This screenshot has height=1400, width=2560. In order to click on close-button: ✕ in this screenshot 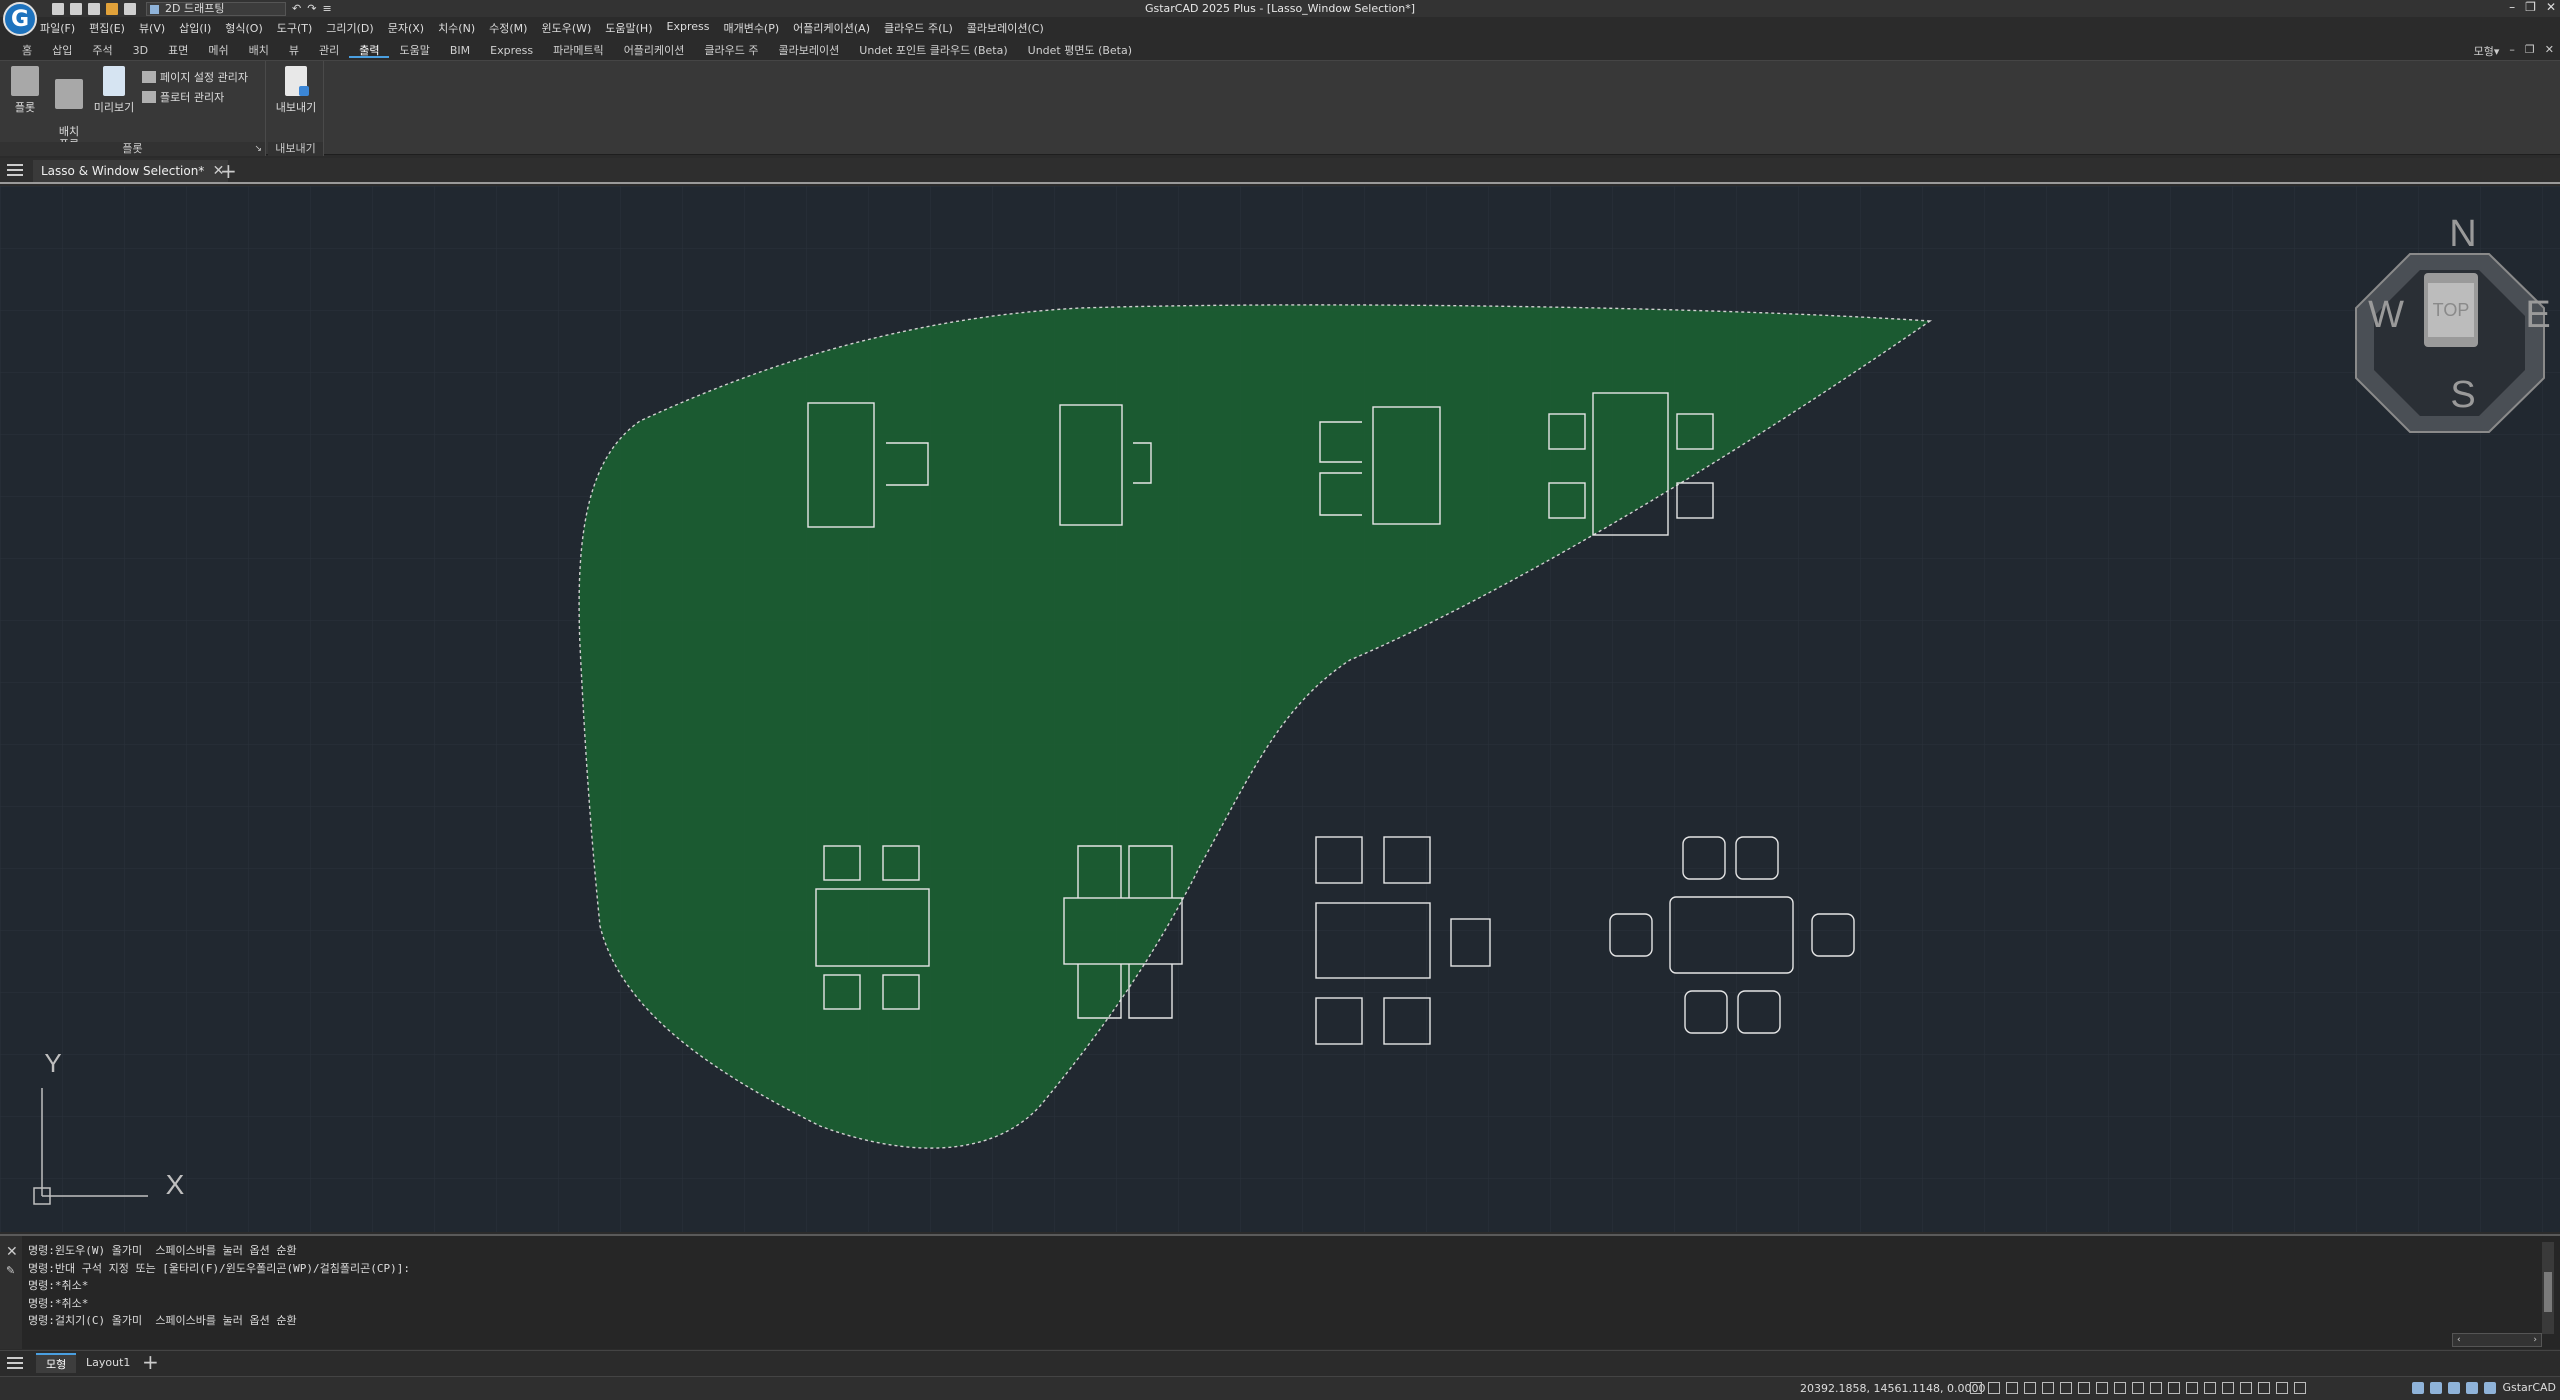, I will do `click(2551, 7)`.